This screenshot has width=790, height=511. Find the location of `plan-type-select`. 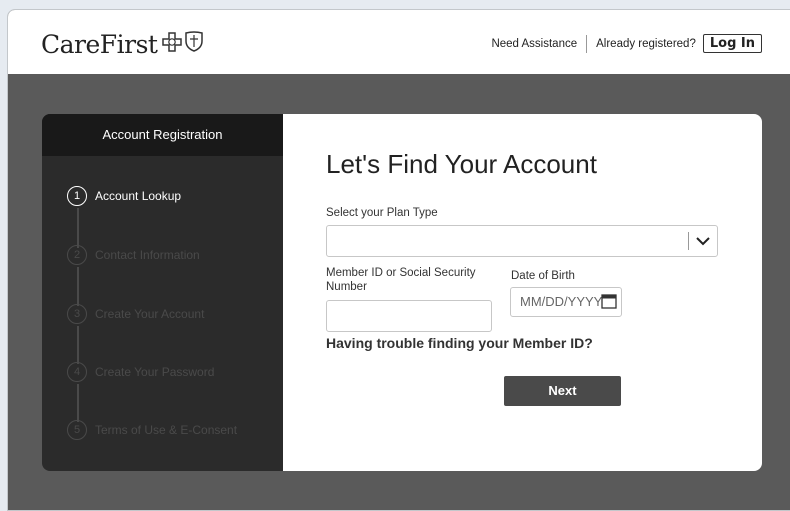

plan-type-select is located at coordinates (522, 241).